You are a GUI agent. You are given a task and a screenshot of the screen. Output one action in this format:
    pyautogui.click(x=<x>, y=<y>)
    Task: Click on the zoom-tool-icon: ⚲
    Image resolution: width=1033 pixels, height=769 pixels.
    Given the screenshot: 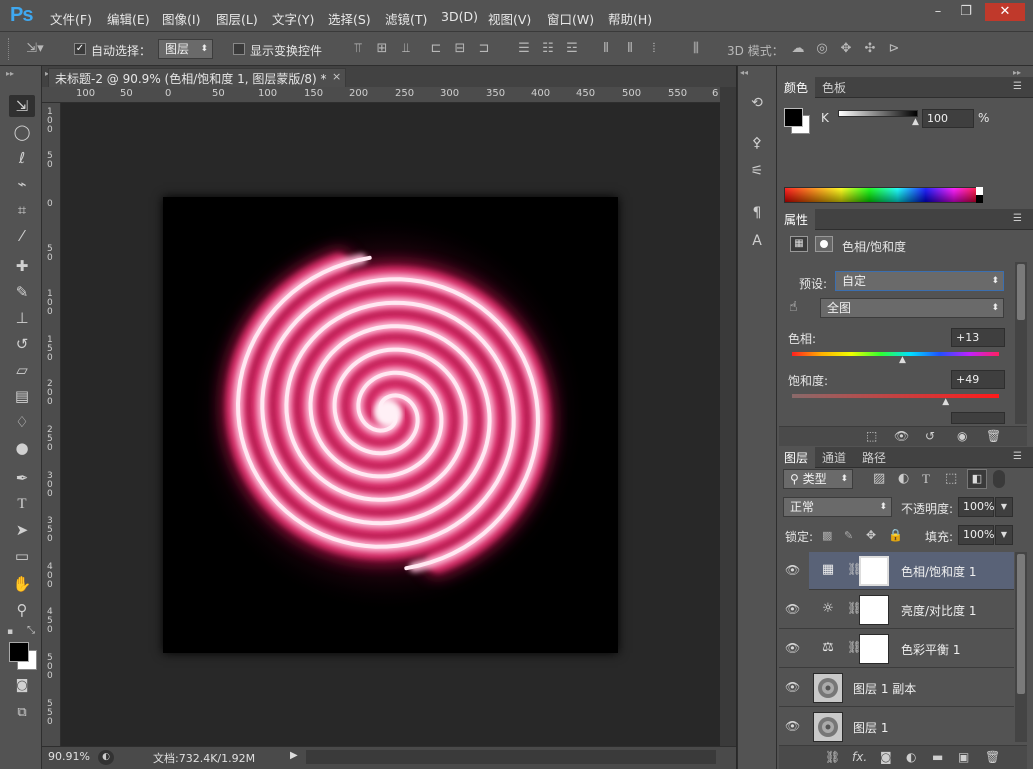 What is the action you would take?
    pyautogui.click(x=22, y=610)
    